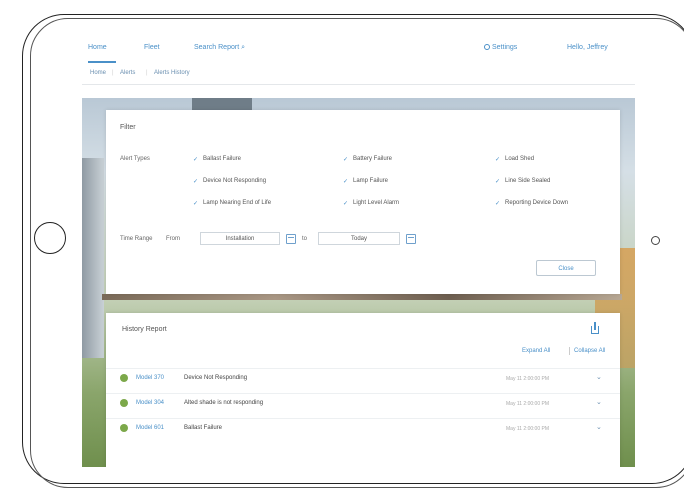 This screenshot has width=684, height=488. Describe the element at coordinates (231, 203) in the screenshot. I see `checkbox-lamp-nearing-eol: ✓ Lamp Nearing End of Life` at that location.